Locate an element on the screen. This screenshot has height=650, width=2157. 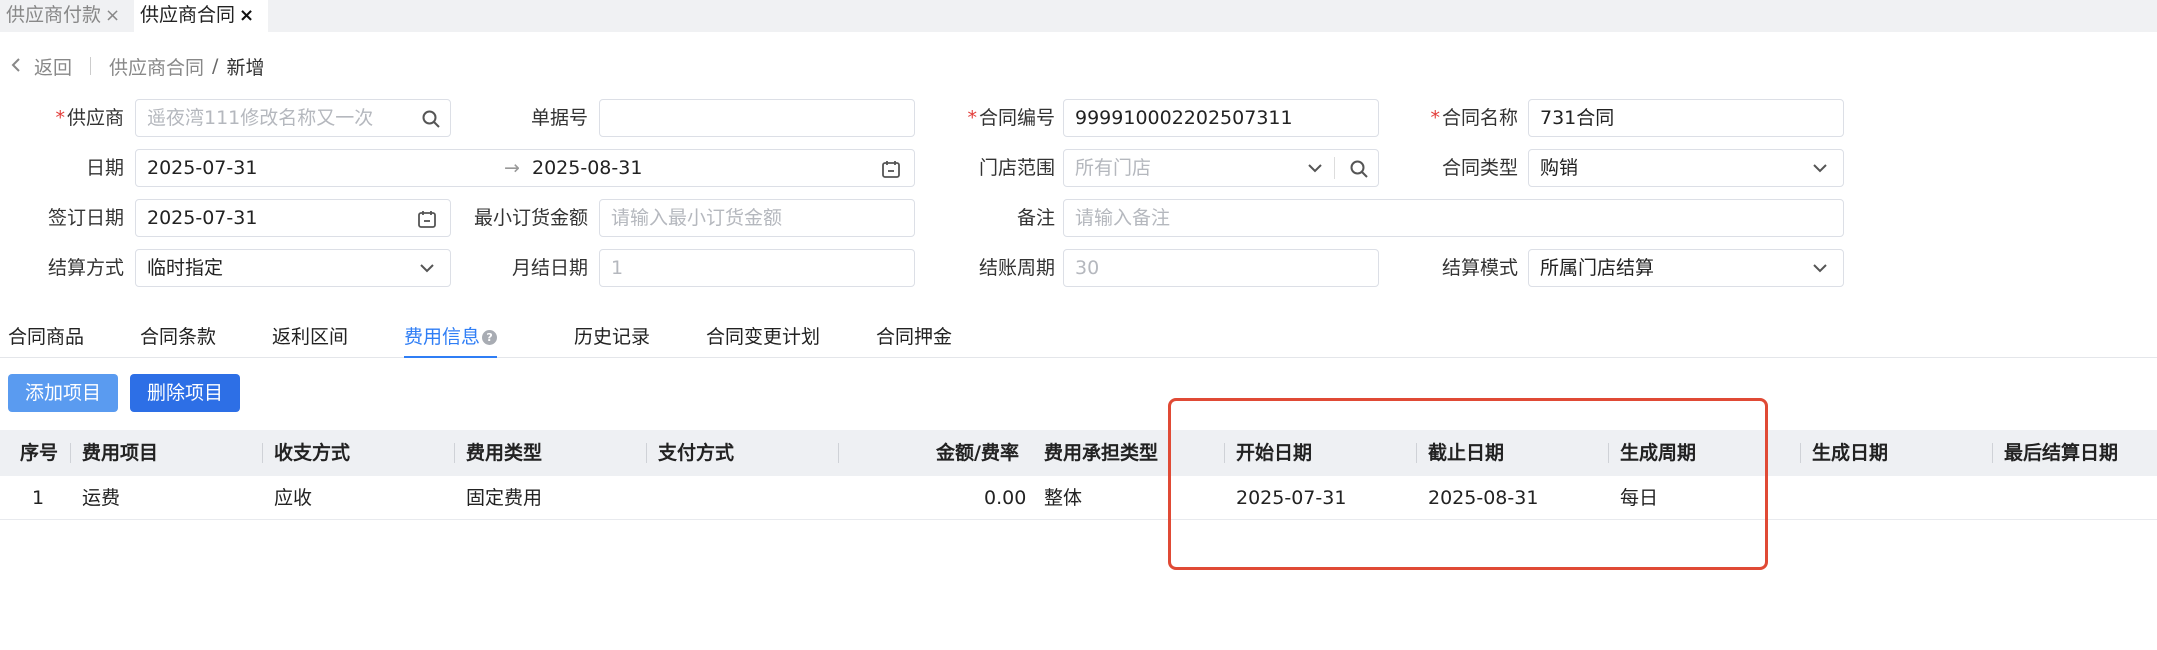
cell-index: 1 is located at coordinates (38, 498).